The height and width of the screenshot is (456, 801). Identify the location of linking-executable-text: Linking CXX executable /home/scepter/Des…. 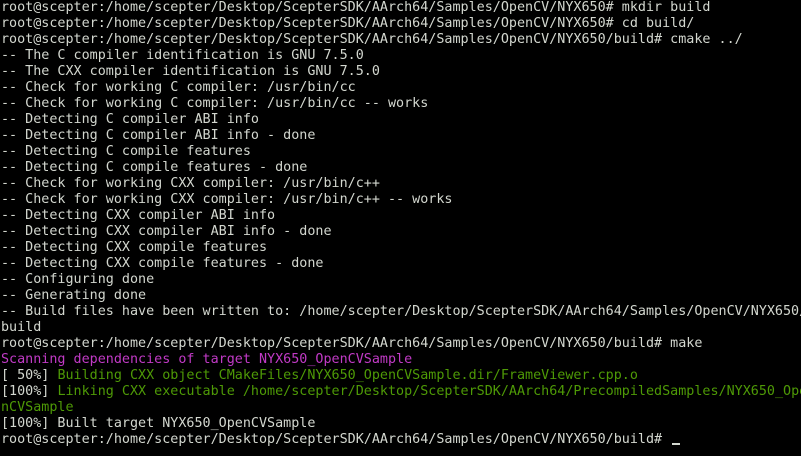
(429, 391).